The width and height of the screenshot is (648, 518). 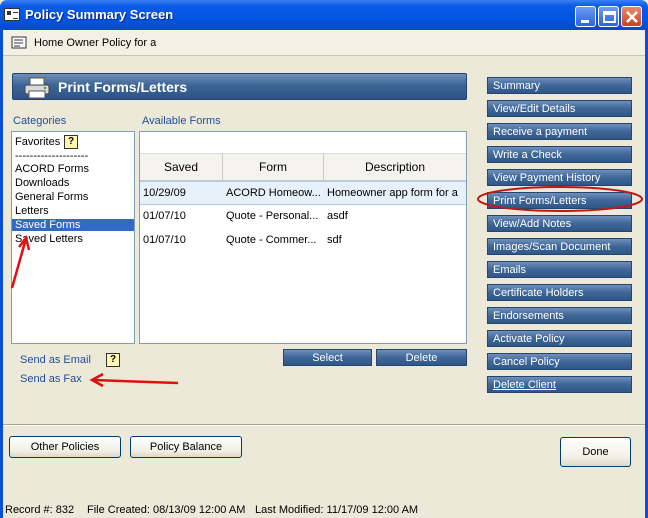 I want to click on cell-saved: 10/29/09, so click(x=164, y=193).